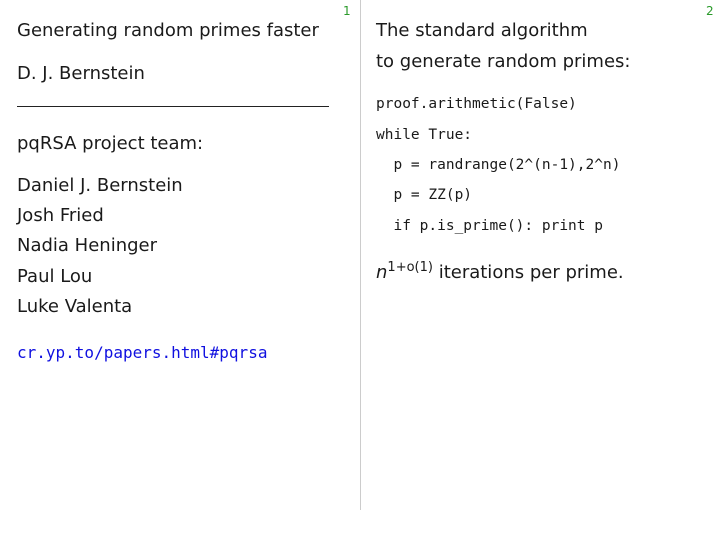 The width and height of the screenshot is (720, 540). I want to click on code-line: if p.is_prime(): print p, so click(489, 226).